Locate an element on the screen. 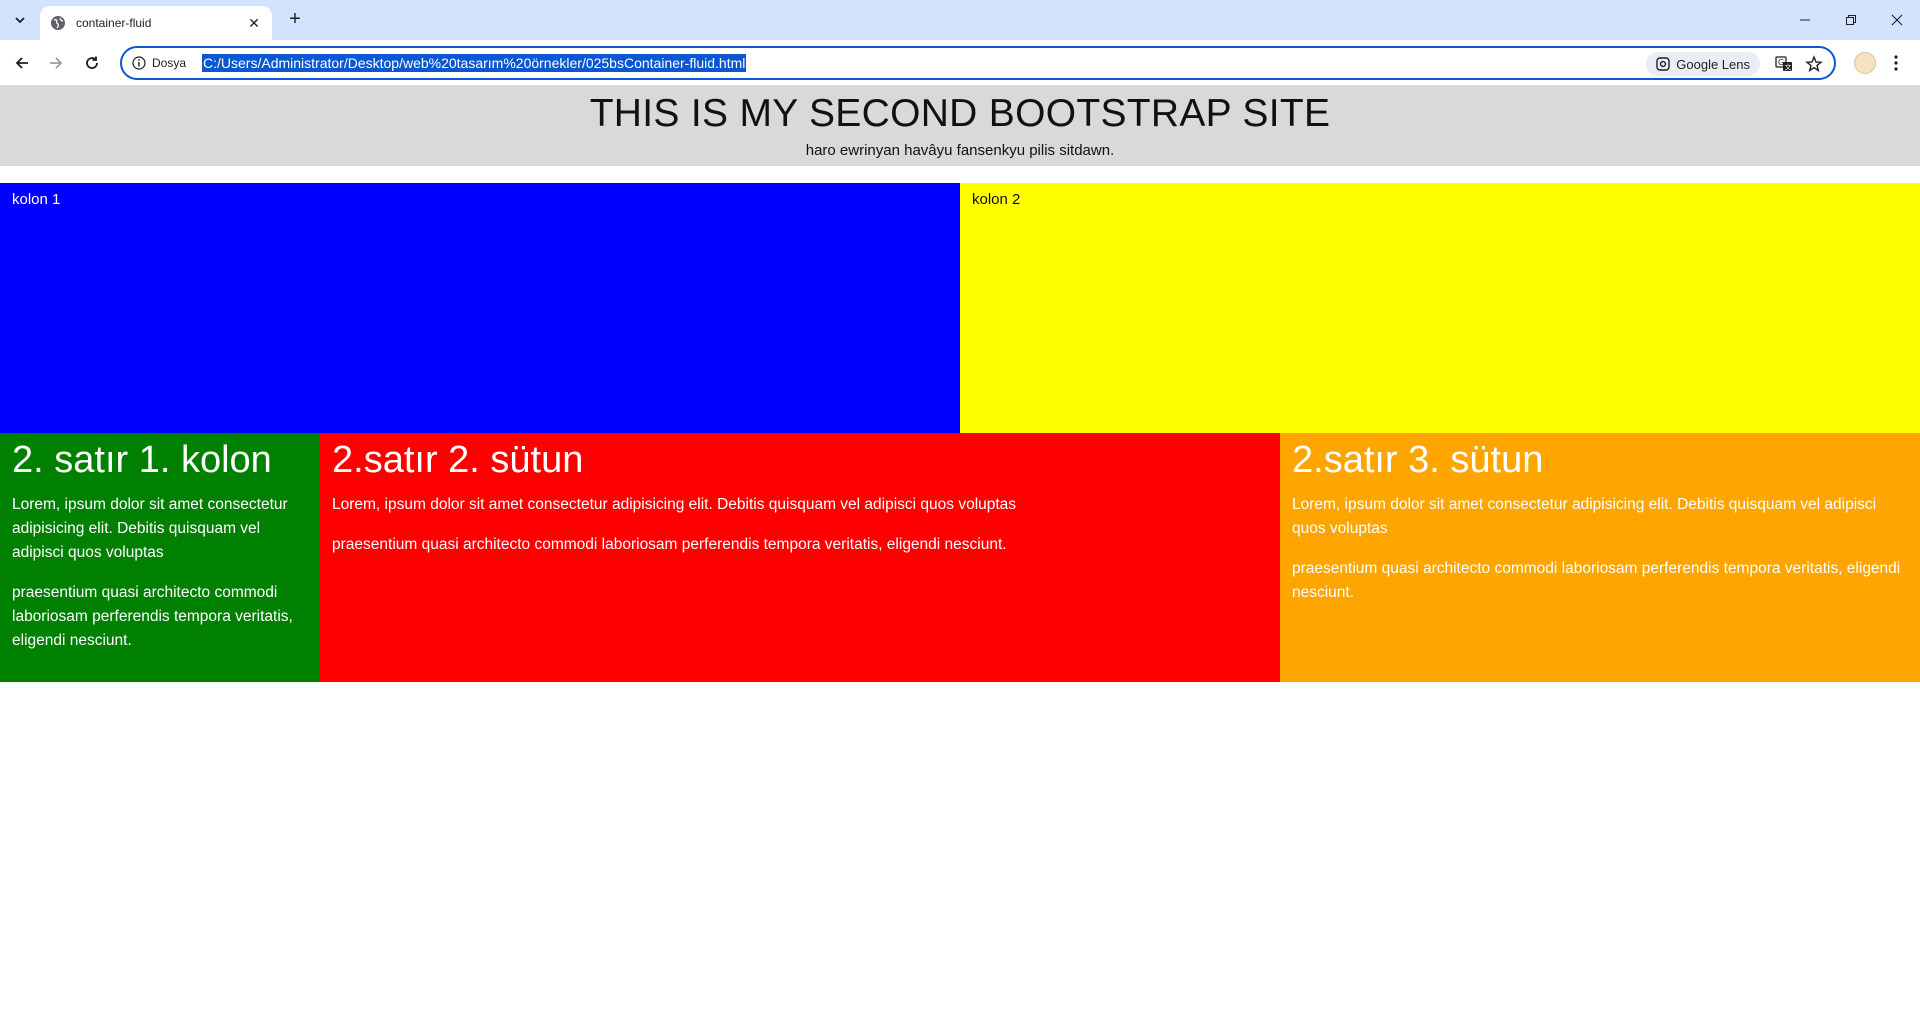 The height and width of the screenshot is (1027, 1920). star-icon is located at coordinates (1814, 64).